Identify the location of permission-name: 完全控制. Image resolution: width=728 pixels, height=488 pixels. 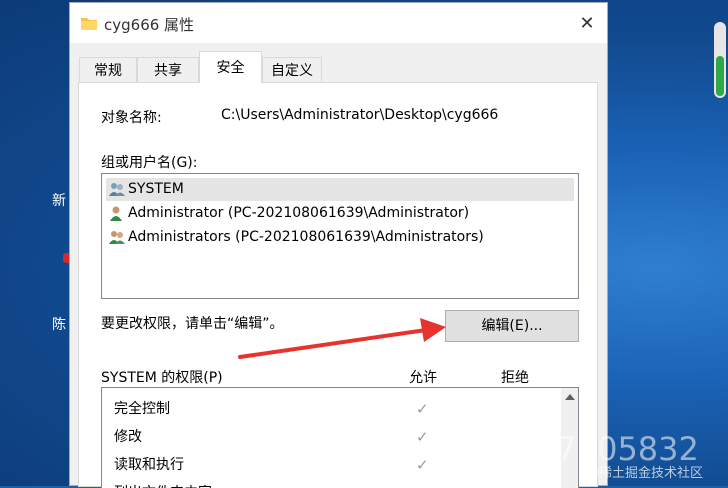
(142, 409).